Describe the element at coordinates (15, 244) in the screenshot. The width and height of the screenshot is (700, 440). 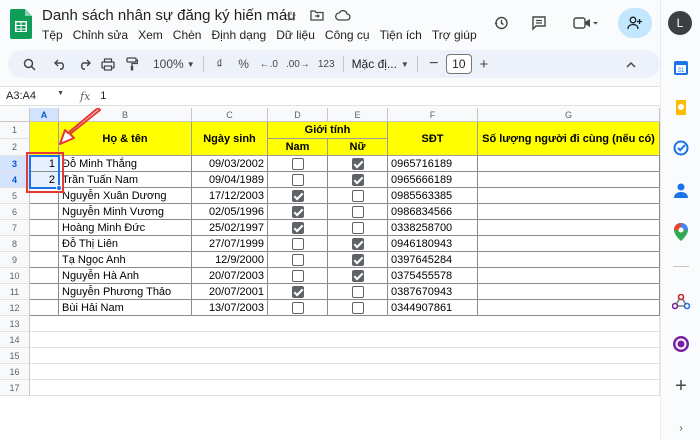
I see `row-header: 8` at that location.